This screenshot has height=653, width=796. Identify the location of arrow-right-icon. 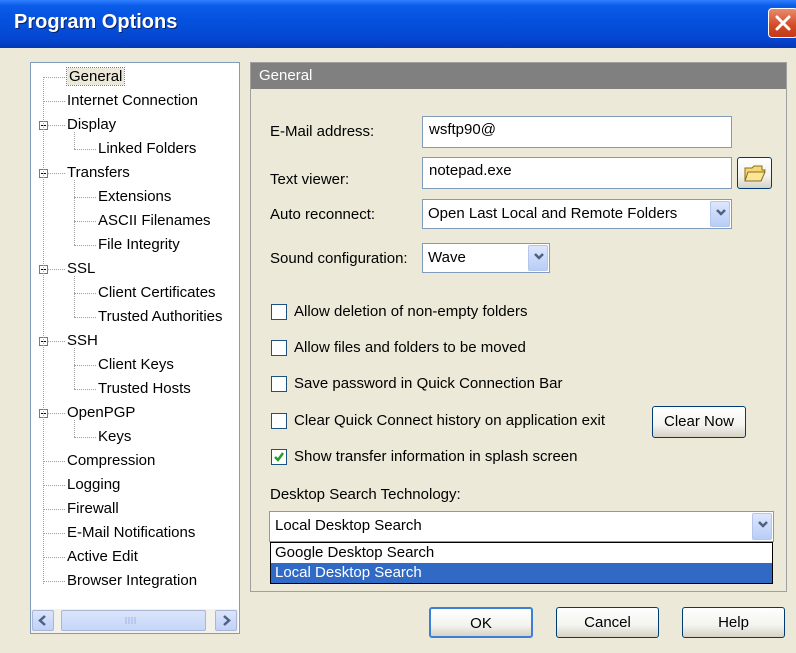
(227, 620).